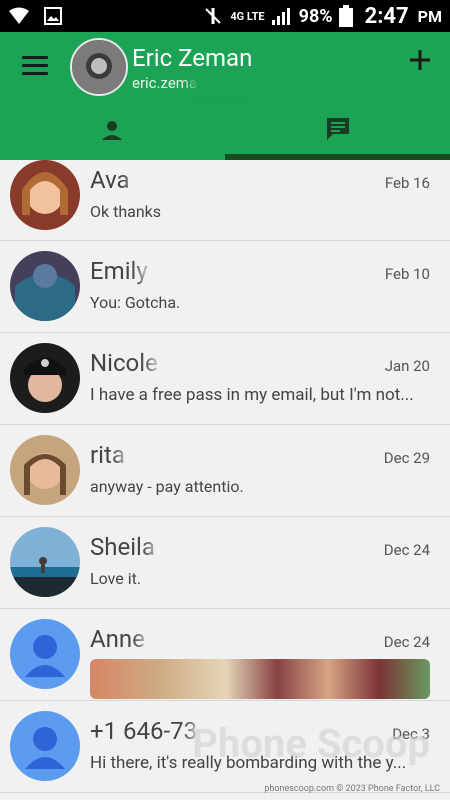  What do you see at coordinates (225, 16) in the screenshot?
I see `status-bar: 4G LTE 98% 2:47 PM` at bounding box center [225, 16].